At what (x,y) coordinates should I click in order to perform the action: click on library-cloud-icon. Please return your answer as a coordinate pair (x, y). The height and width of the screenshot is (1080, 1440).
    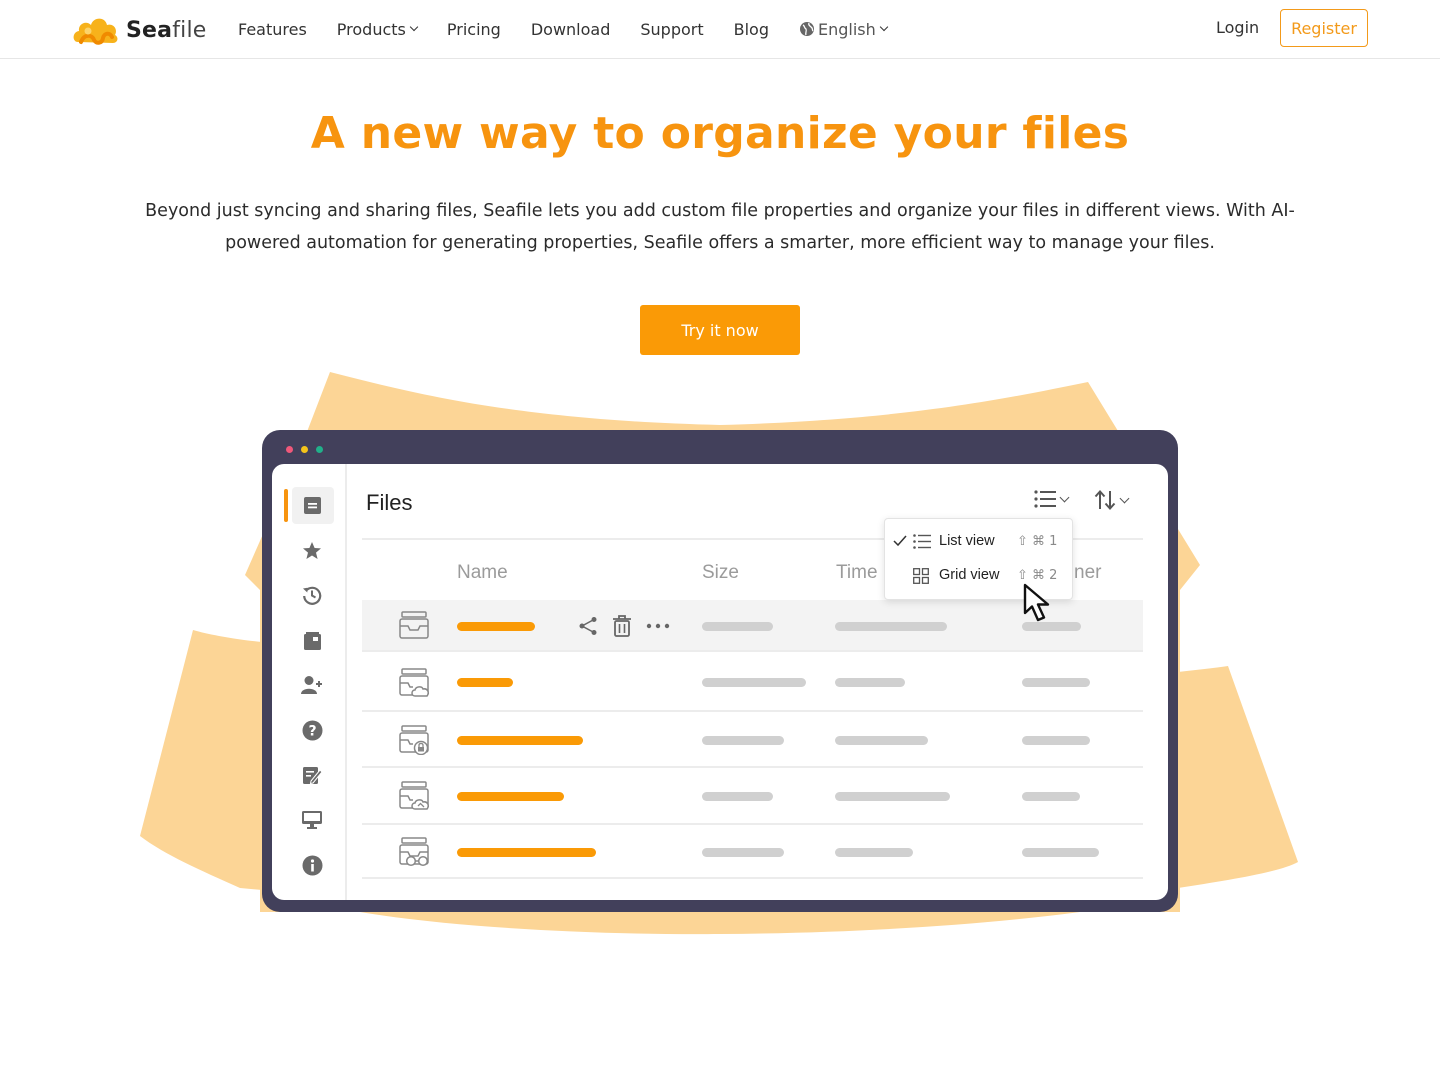
    Looking at the image, I should click on (415, 685).